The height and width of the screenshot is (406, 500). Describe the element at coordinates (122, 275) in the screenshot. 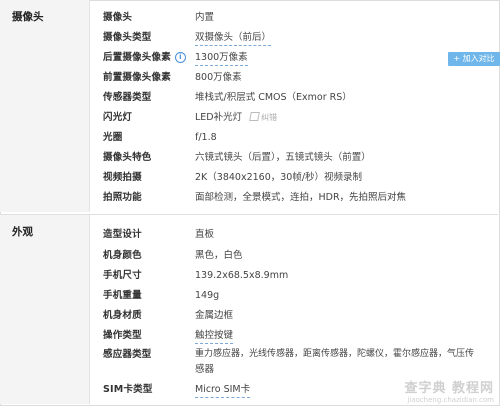

I see `spec-key: 手机尺寸` at that location.